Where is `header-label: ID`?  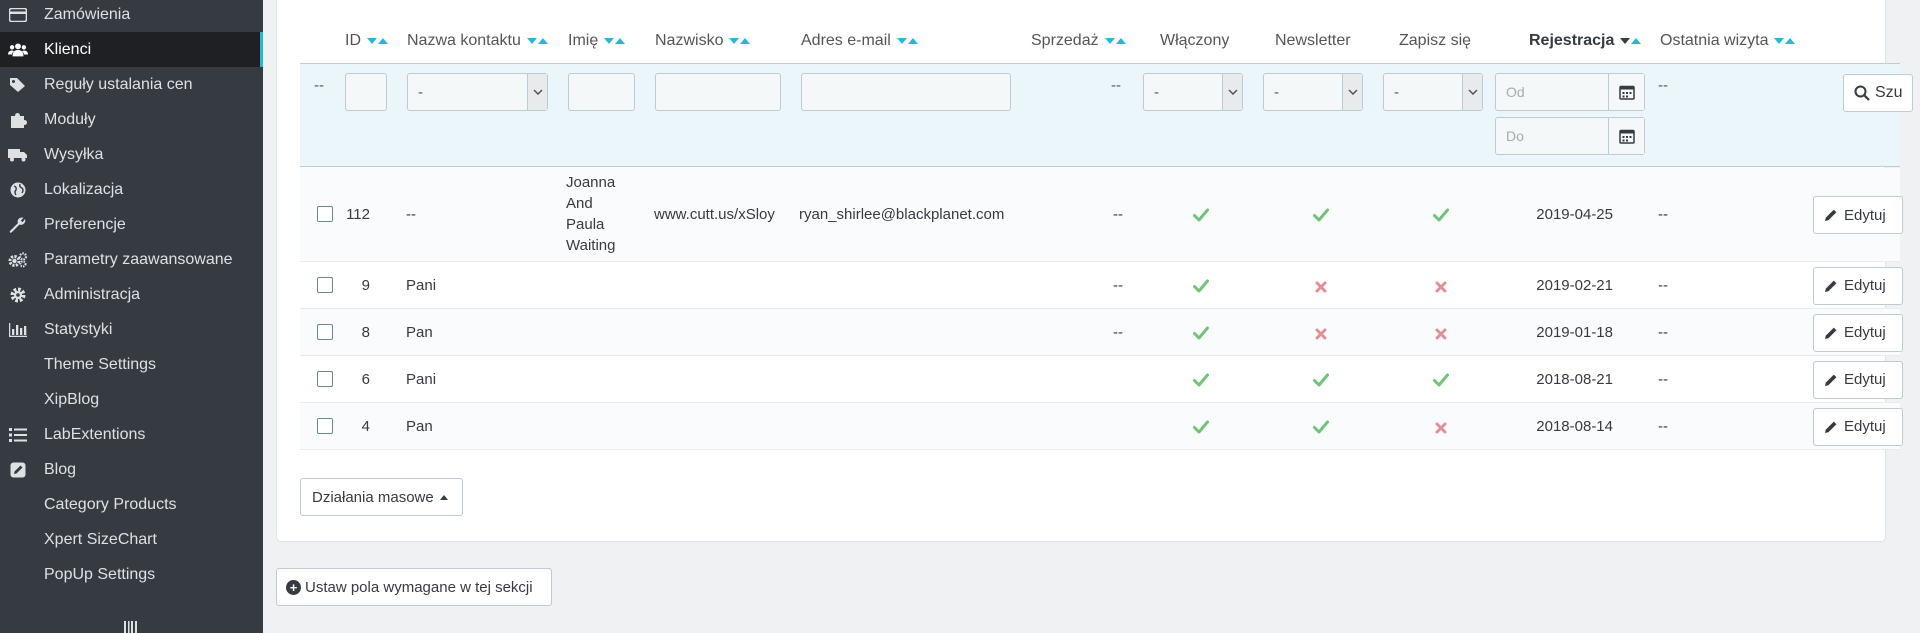
header-label: ID is located at coordinates (353, 40).